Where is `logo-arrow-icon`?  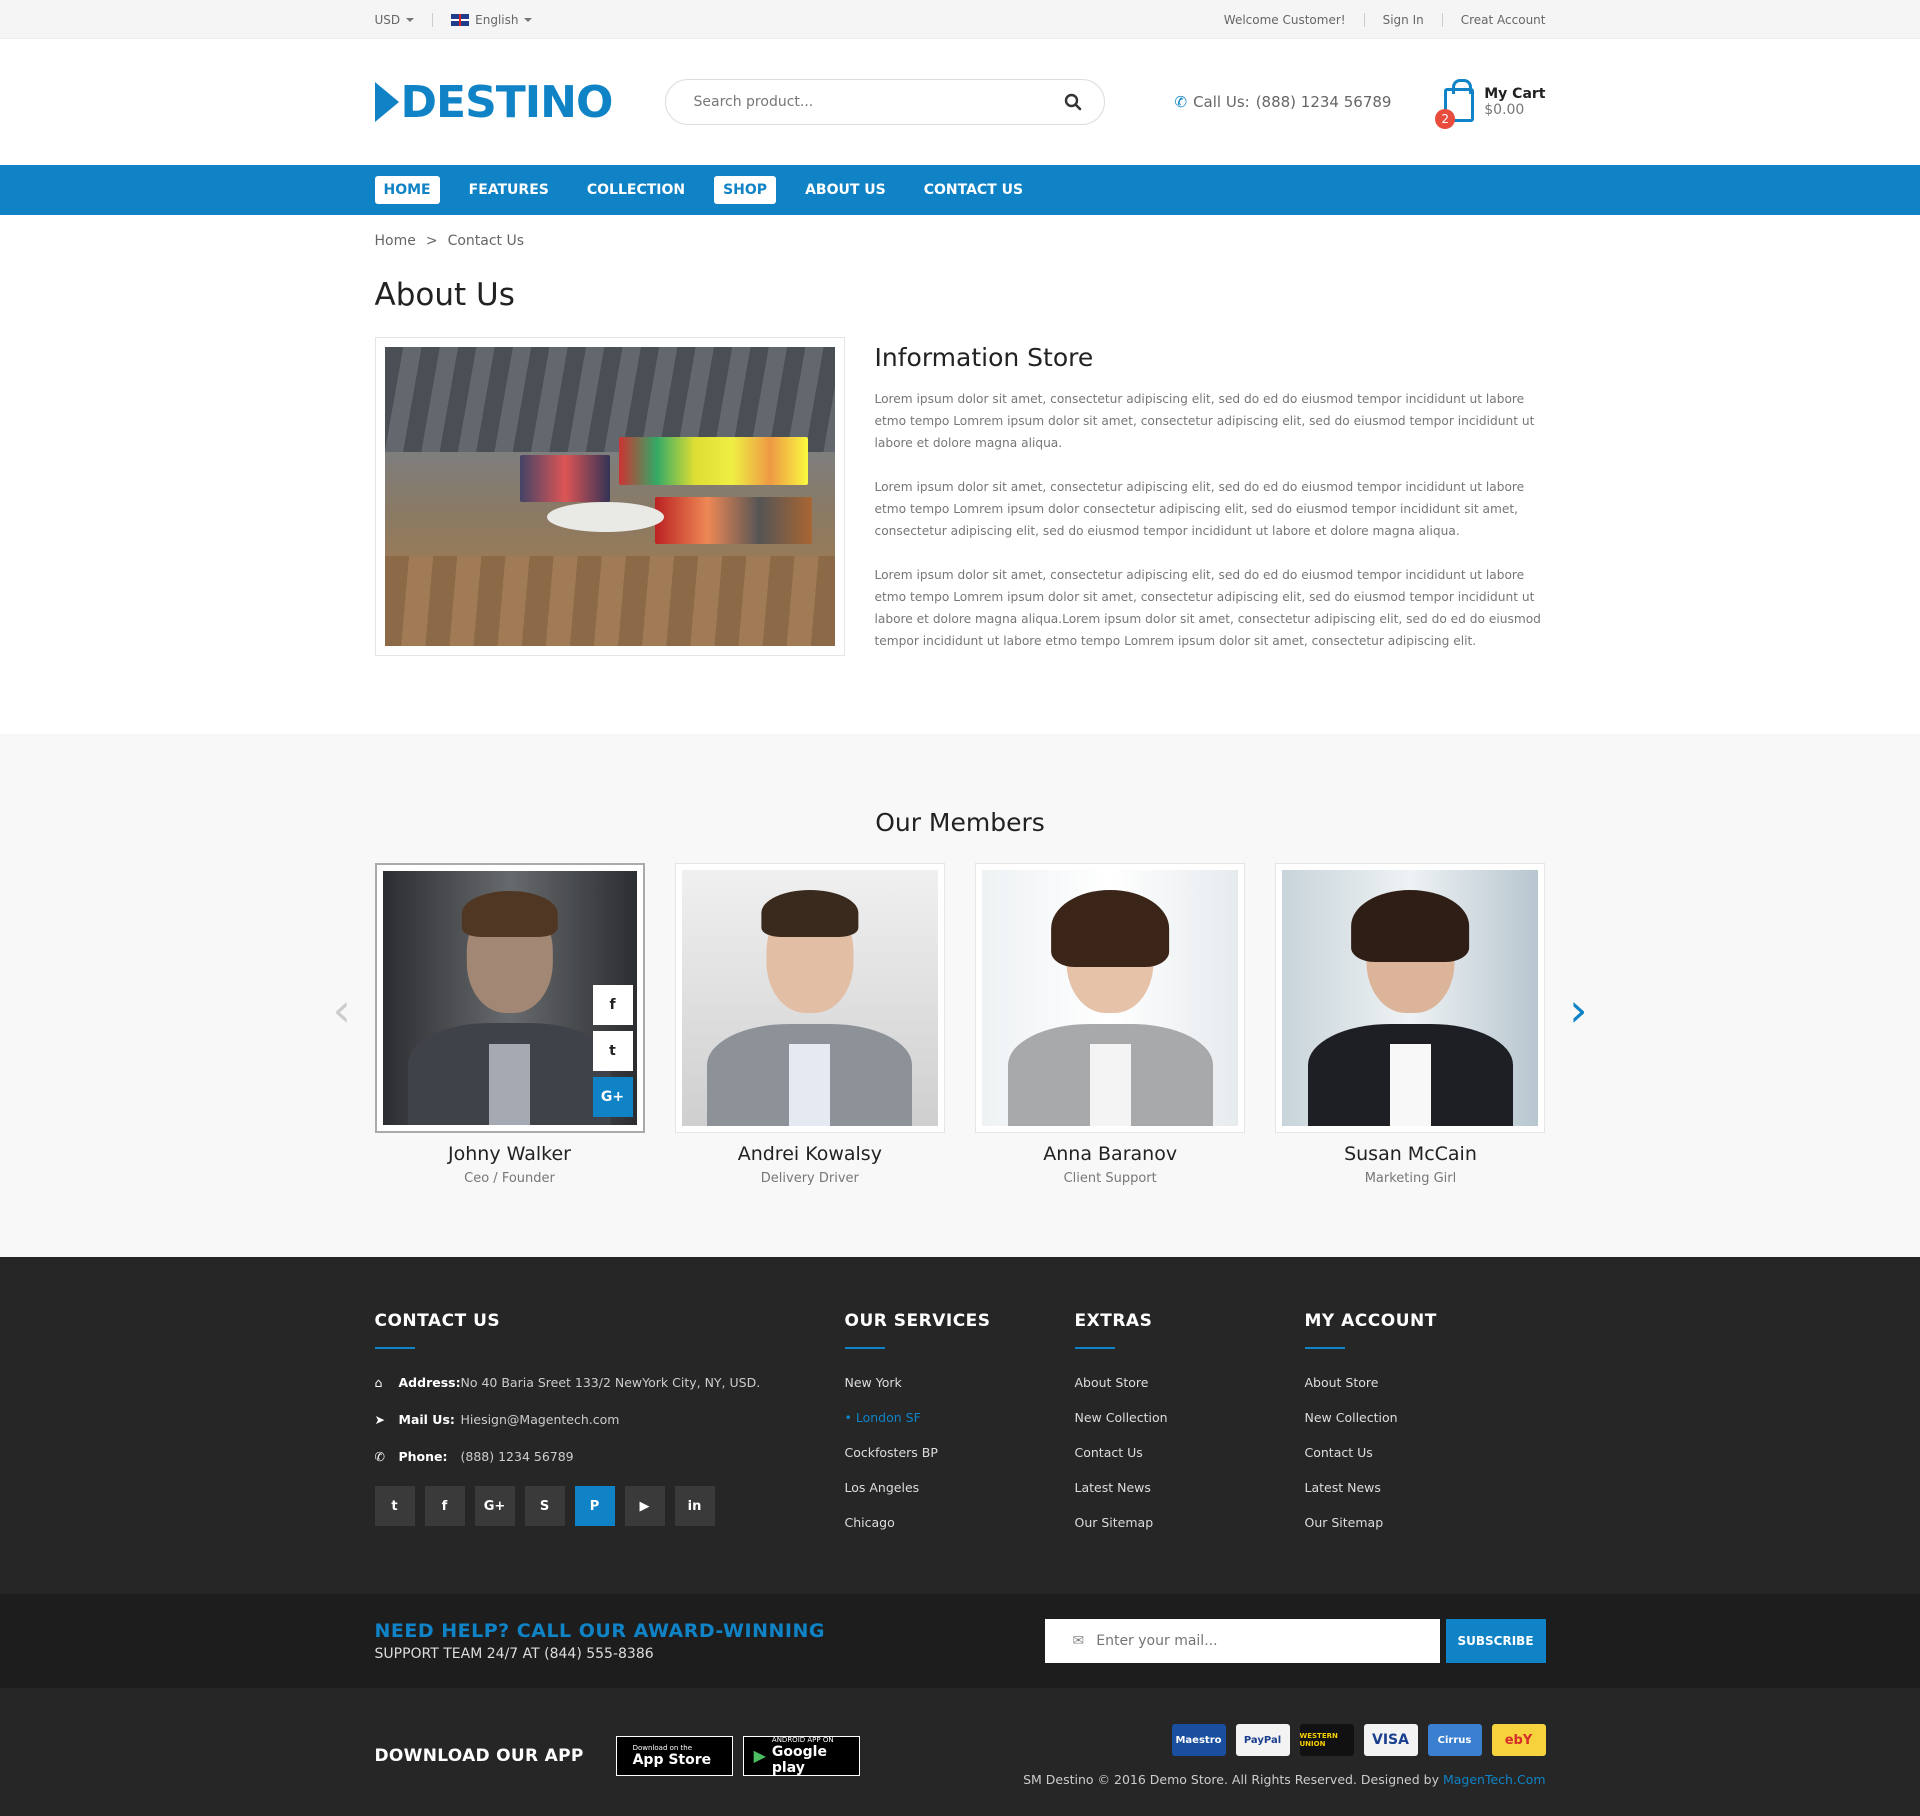 logo-arrow-icon is located at coordinates (386, 102).